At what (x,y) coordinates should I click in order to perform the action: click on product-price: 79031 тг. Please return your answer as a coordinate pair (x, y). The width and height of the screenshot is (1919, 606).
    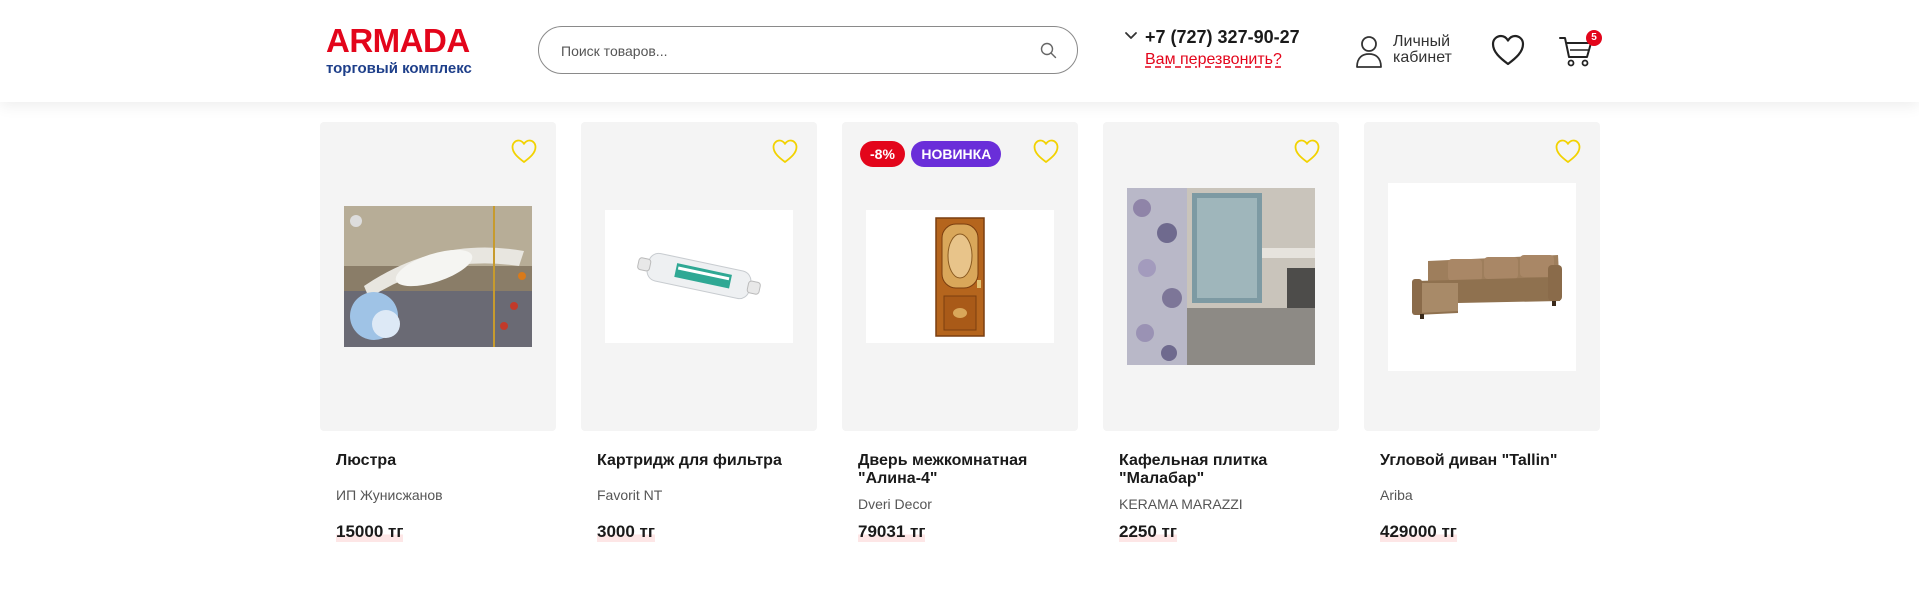
    Looking at the image, I should click on (892, 532).